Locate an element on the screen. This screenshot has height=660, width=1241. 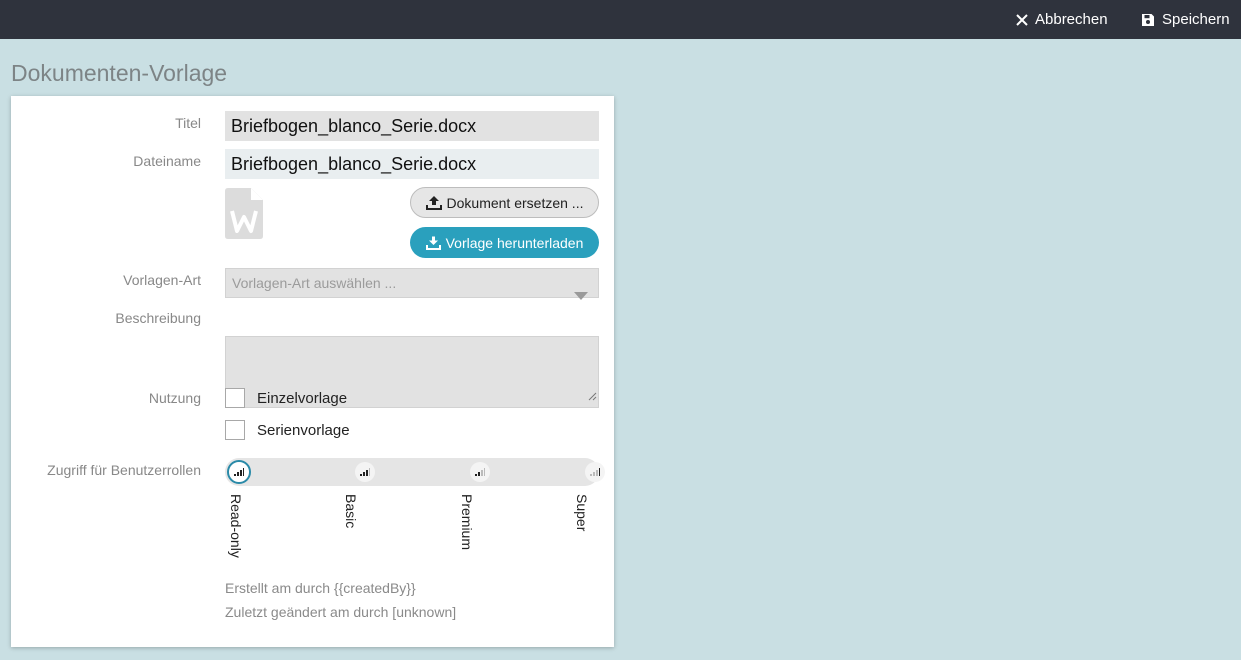
page-title: Dokumenten-Vorlage is located at coordinates (119, 73).